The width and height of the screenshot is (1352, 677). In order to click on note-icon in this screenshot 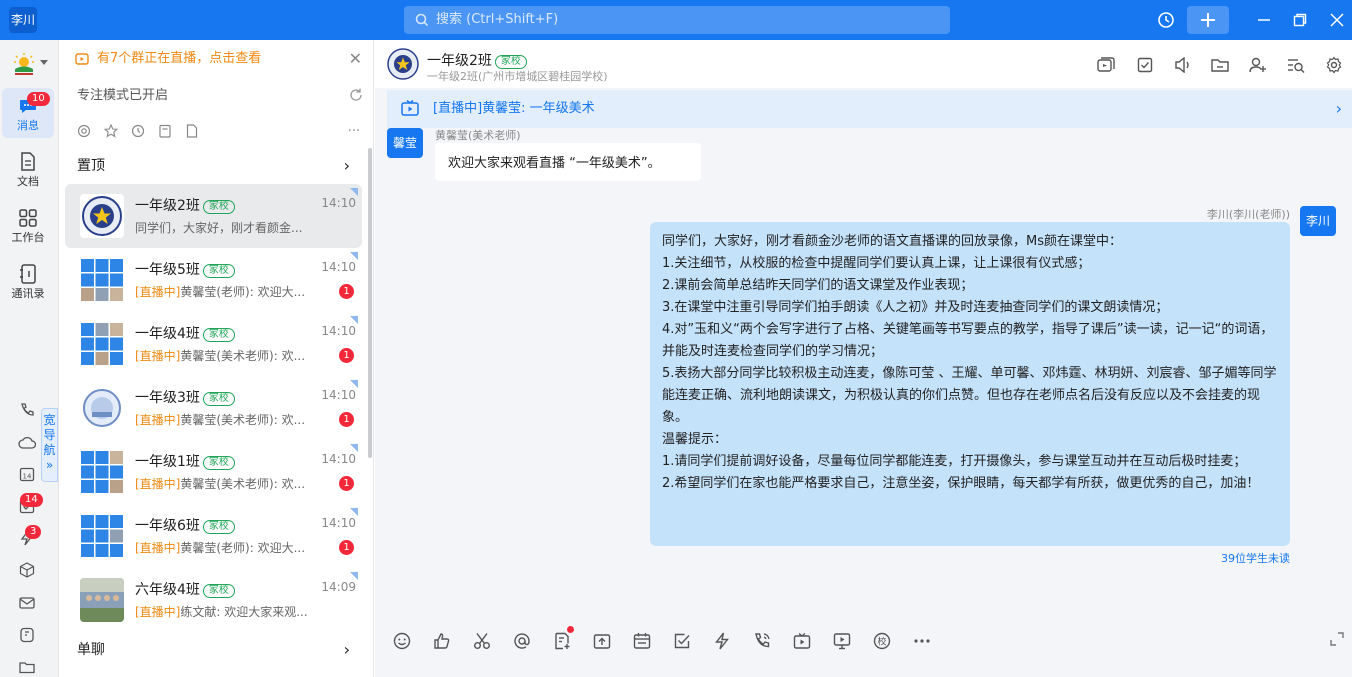, I will do `click(27, 635)`.